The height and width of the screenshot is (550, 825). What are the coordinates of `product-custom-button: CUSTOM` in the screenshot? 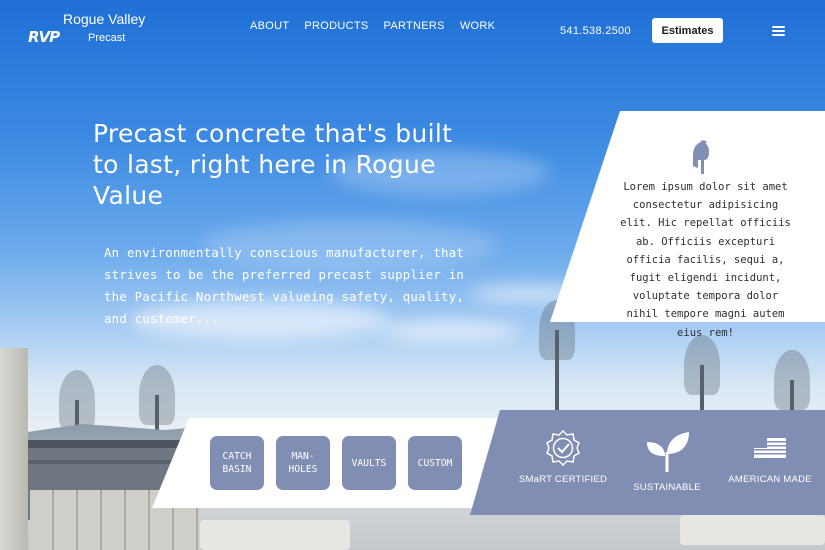 It's located at (435, 463).